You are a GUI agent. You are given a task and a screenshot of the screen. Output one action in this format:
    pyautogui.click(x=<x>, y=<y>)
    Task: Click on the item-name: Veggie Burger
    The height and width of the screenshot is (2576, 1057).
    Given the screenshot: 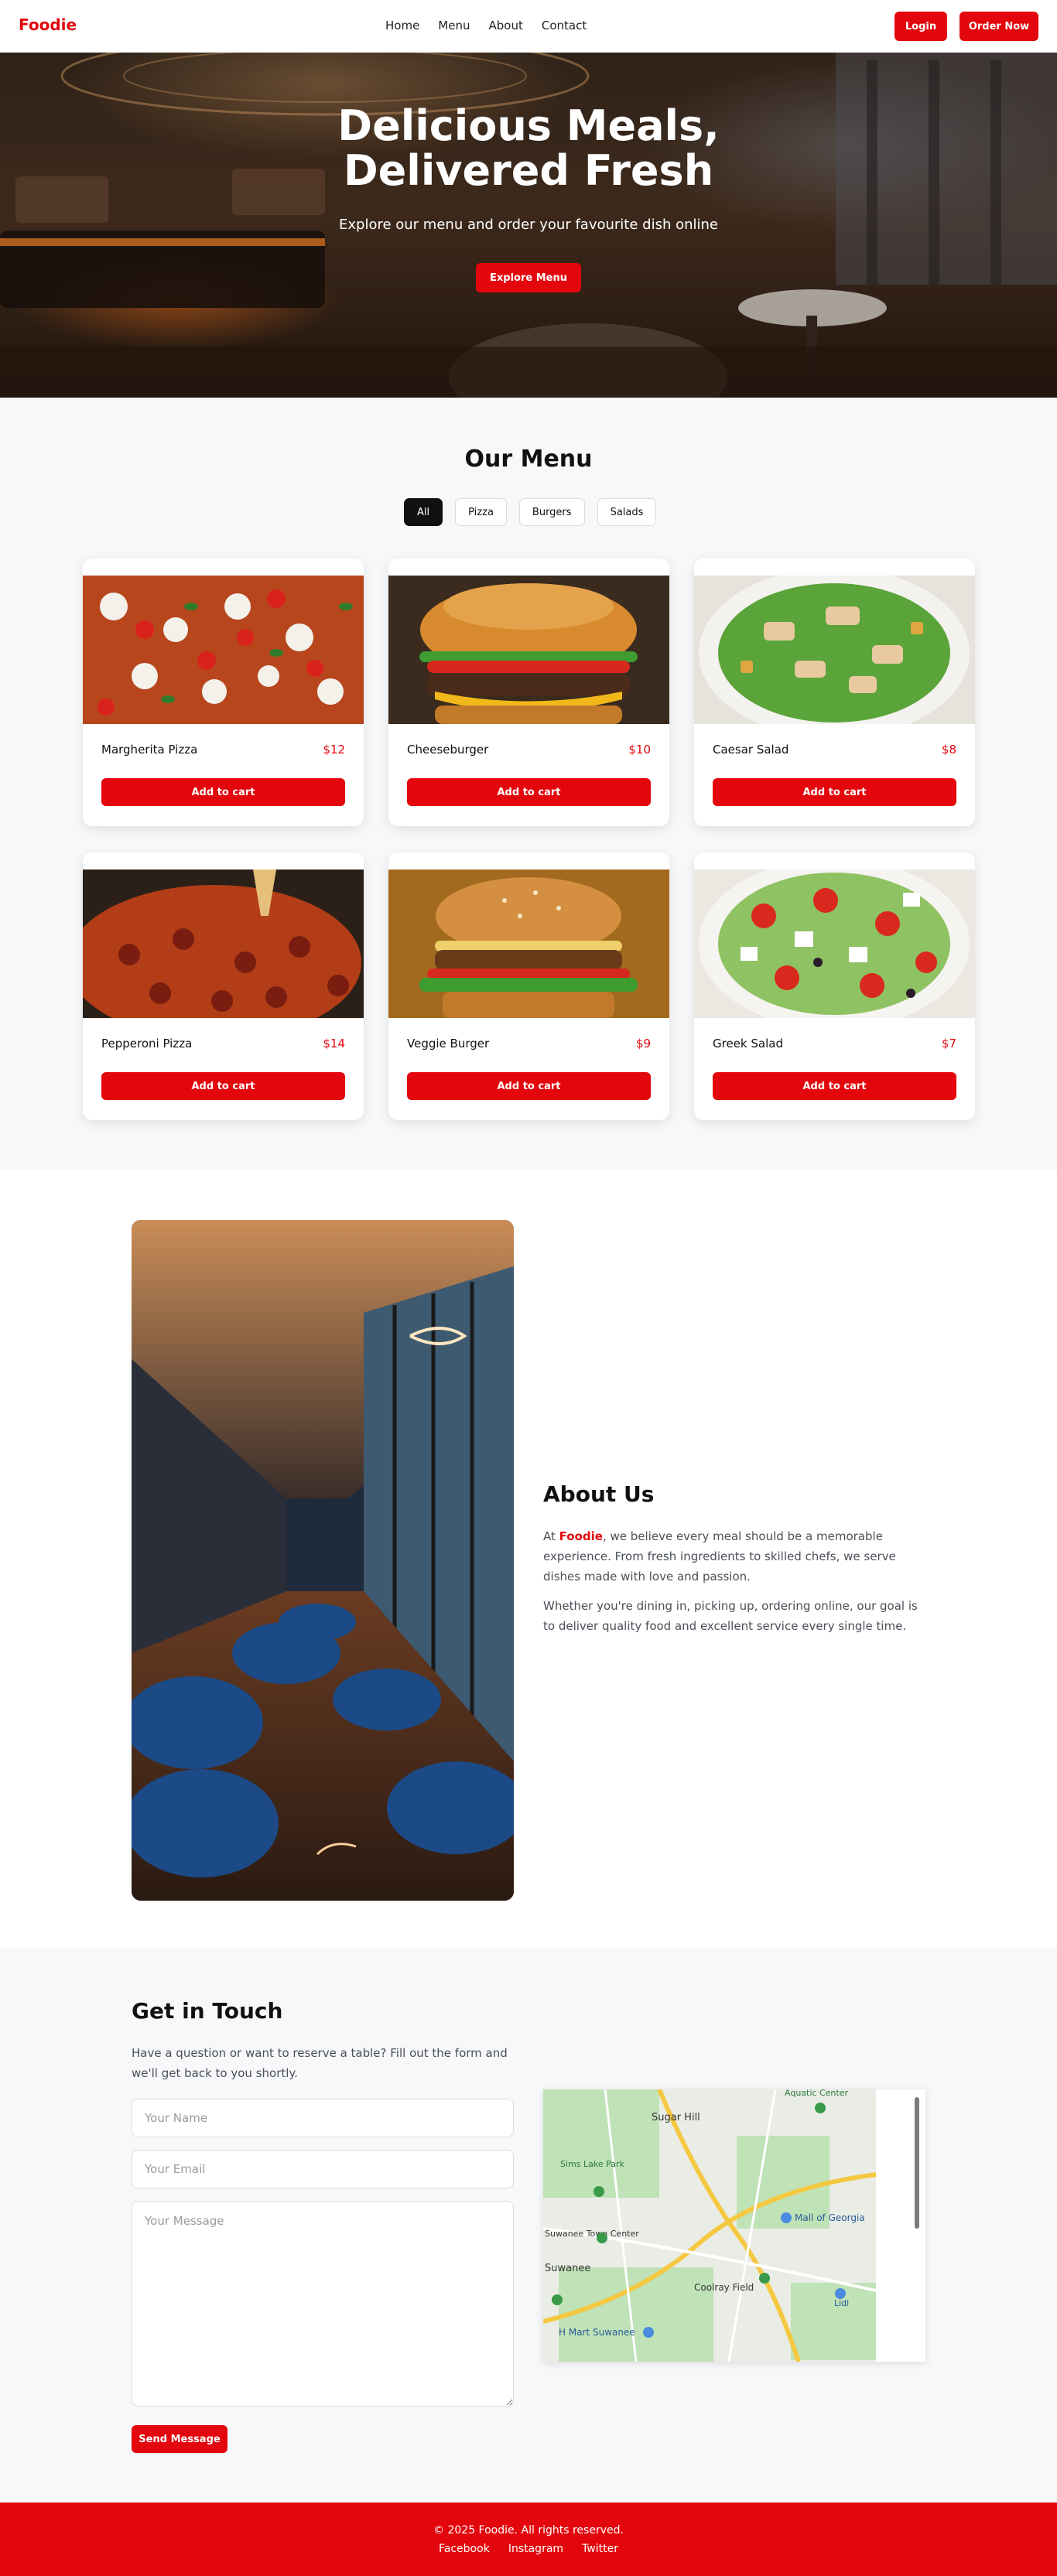 What is the action you would take?
    pyautogui.click(x=448, y=1044)
    